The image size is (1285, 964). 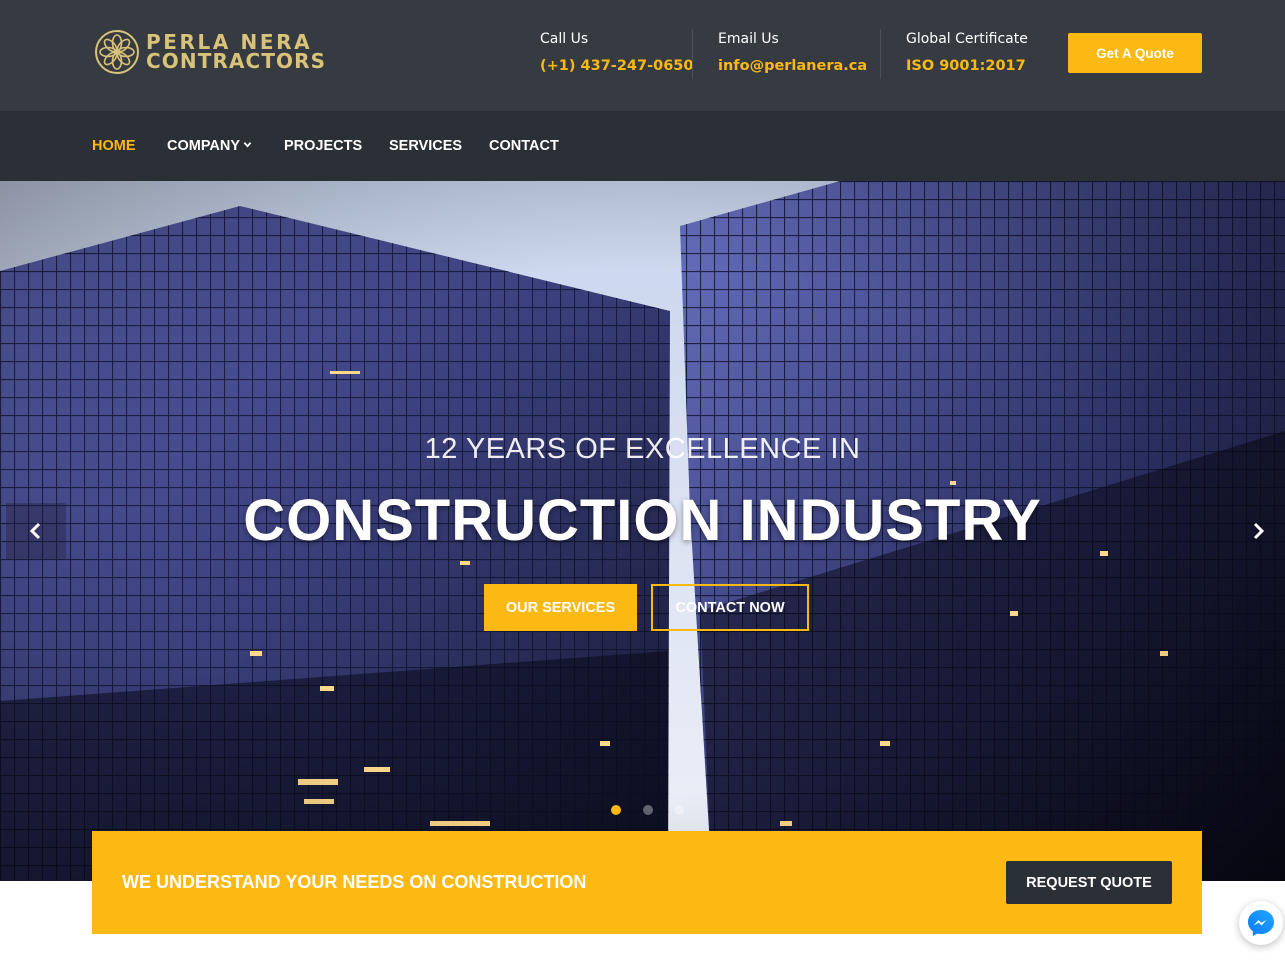 I want to click on slider-prev-button, so click(x=36, y=531).